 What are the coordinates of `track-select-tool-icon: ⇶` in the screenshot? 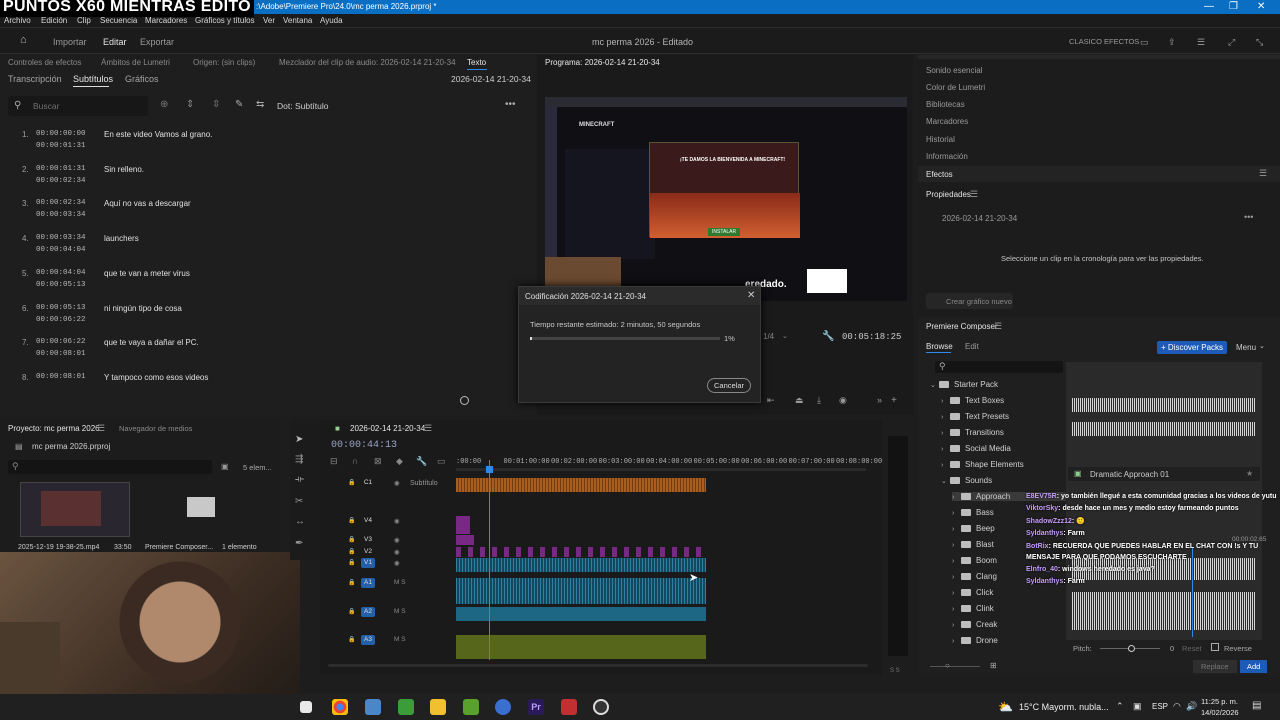 It's located at (299, 459).